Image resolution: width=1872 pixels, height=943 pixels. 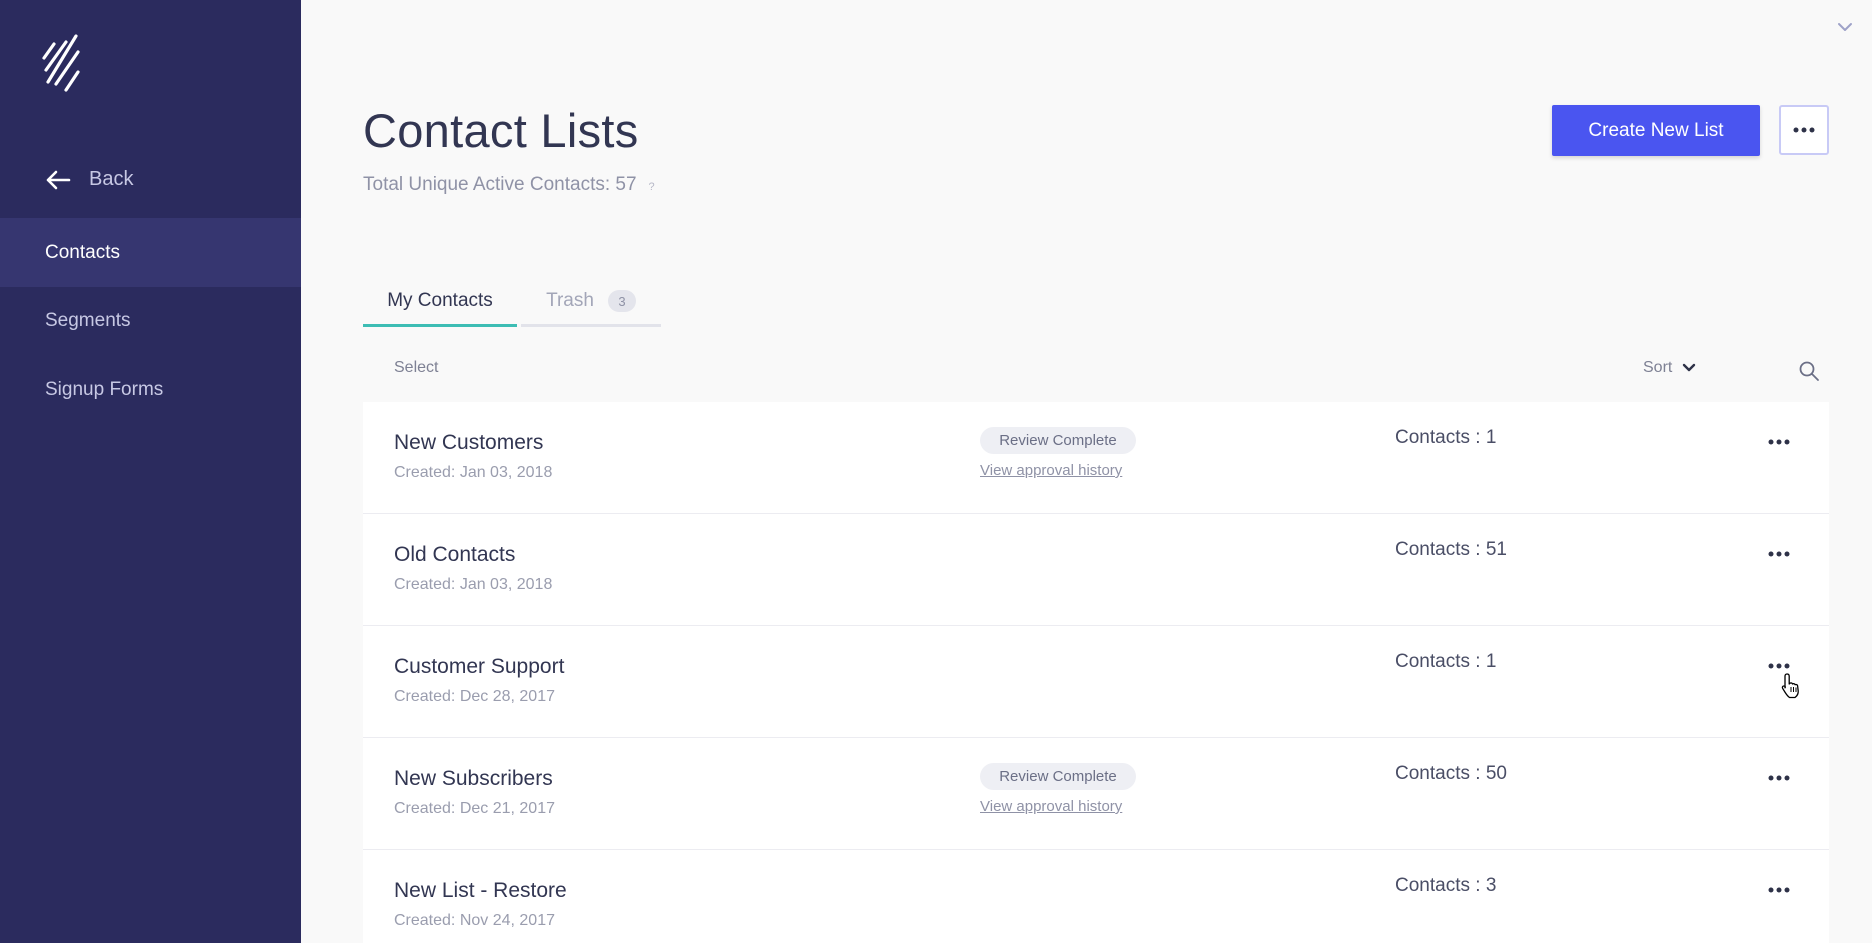 I want to click on select-button: Select, so click(x=416, y=368).